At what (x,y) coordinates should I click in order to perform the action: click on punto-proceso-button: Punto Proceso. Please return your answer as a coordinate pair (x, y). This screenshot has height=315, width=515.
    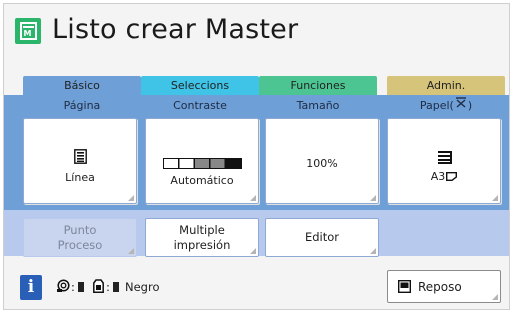
    Looking at the image, I should click on (80, 237).